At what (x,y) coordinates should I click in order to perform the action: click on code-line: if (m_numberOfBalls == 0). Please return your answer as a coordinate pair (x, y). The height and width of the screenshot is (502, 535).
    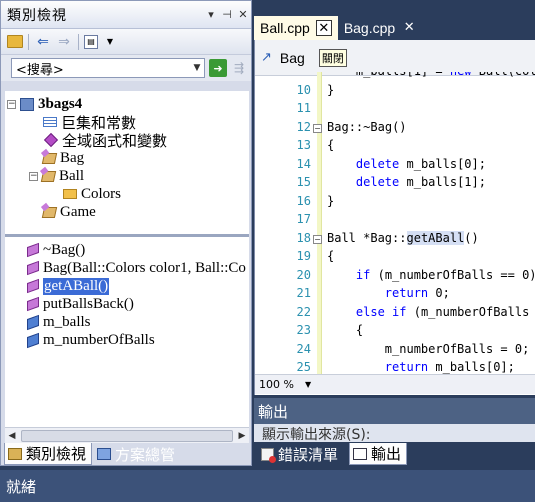
    Looking at the image, I should click on (431, 275).